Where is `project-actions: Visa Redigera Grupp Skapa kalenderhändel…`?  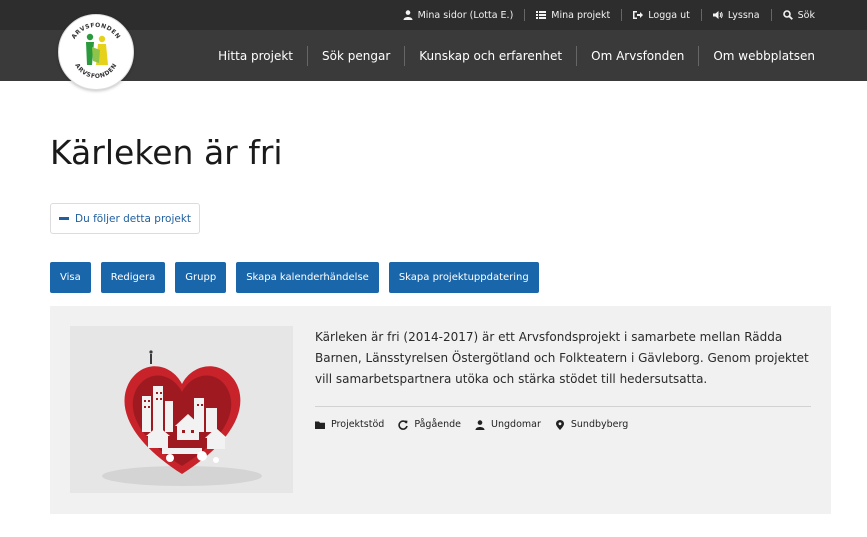 project-actions: Visa Redigera Grupp Skapa kalenderhändel… is located at coordinates (294, 277).